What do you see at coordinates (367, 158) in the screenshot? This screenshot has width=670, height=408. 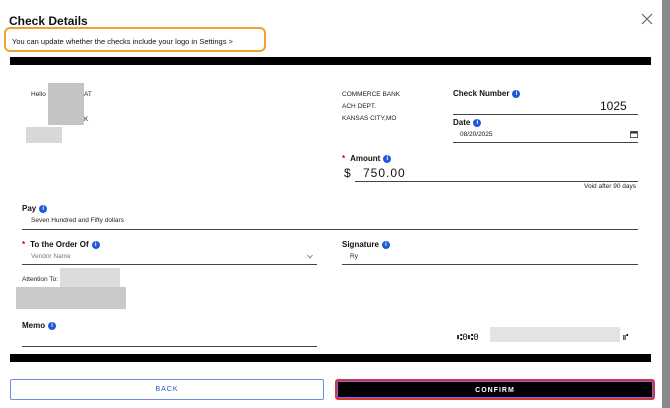 I see `amount-label: * Amount i` at bounding box center [367, 158].